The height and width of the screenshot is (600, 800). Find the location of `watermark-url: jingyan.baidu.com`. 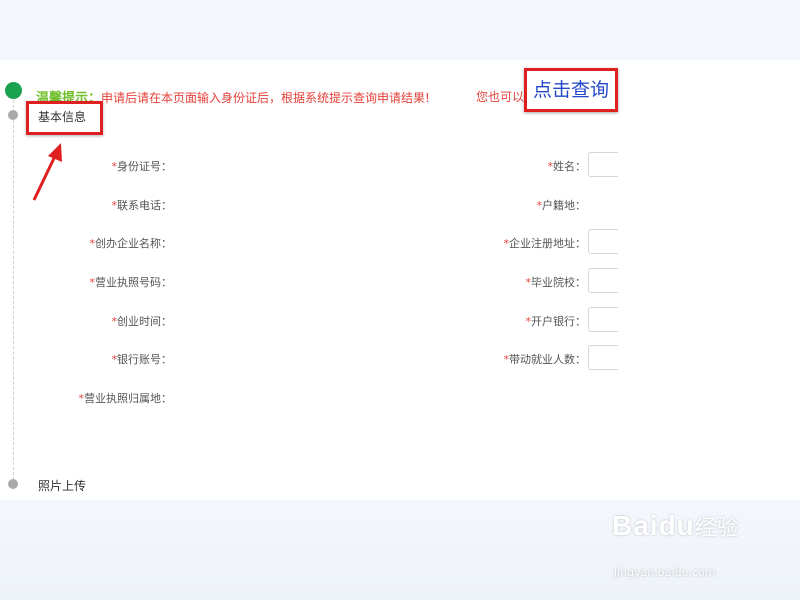

watermark-url: jingyan.baidu.com is located at coordinates (665, 572).